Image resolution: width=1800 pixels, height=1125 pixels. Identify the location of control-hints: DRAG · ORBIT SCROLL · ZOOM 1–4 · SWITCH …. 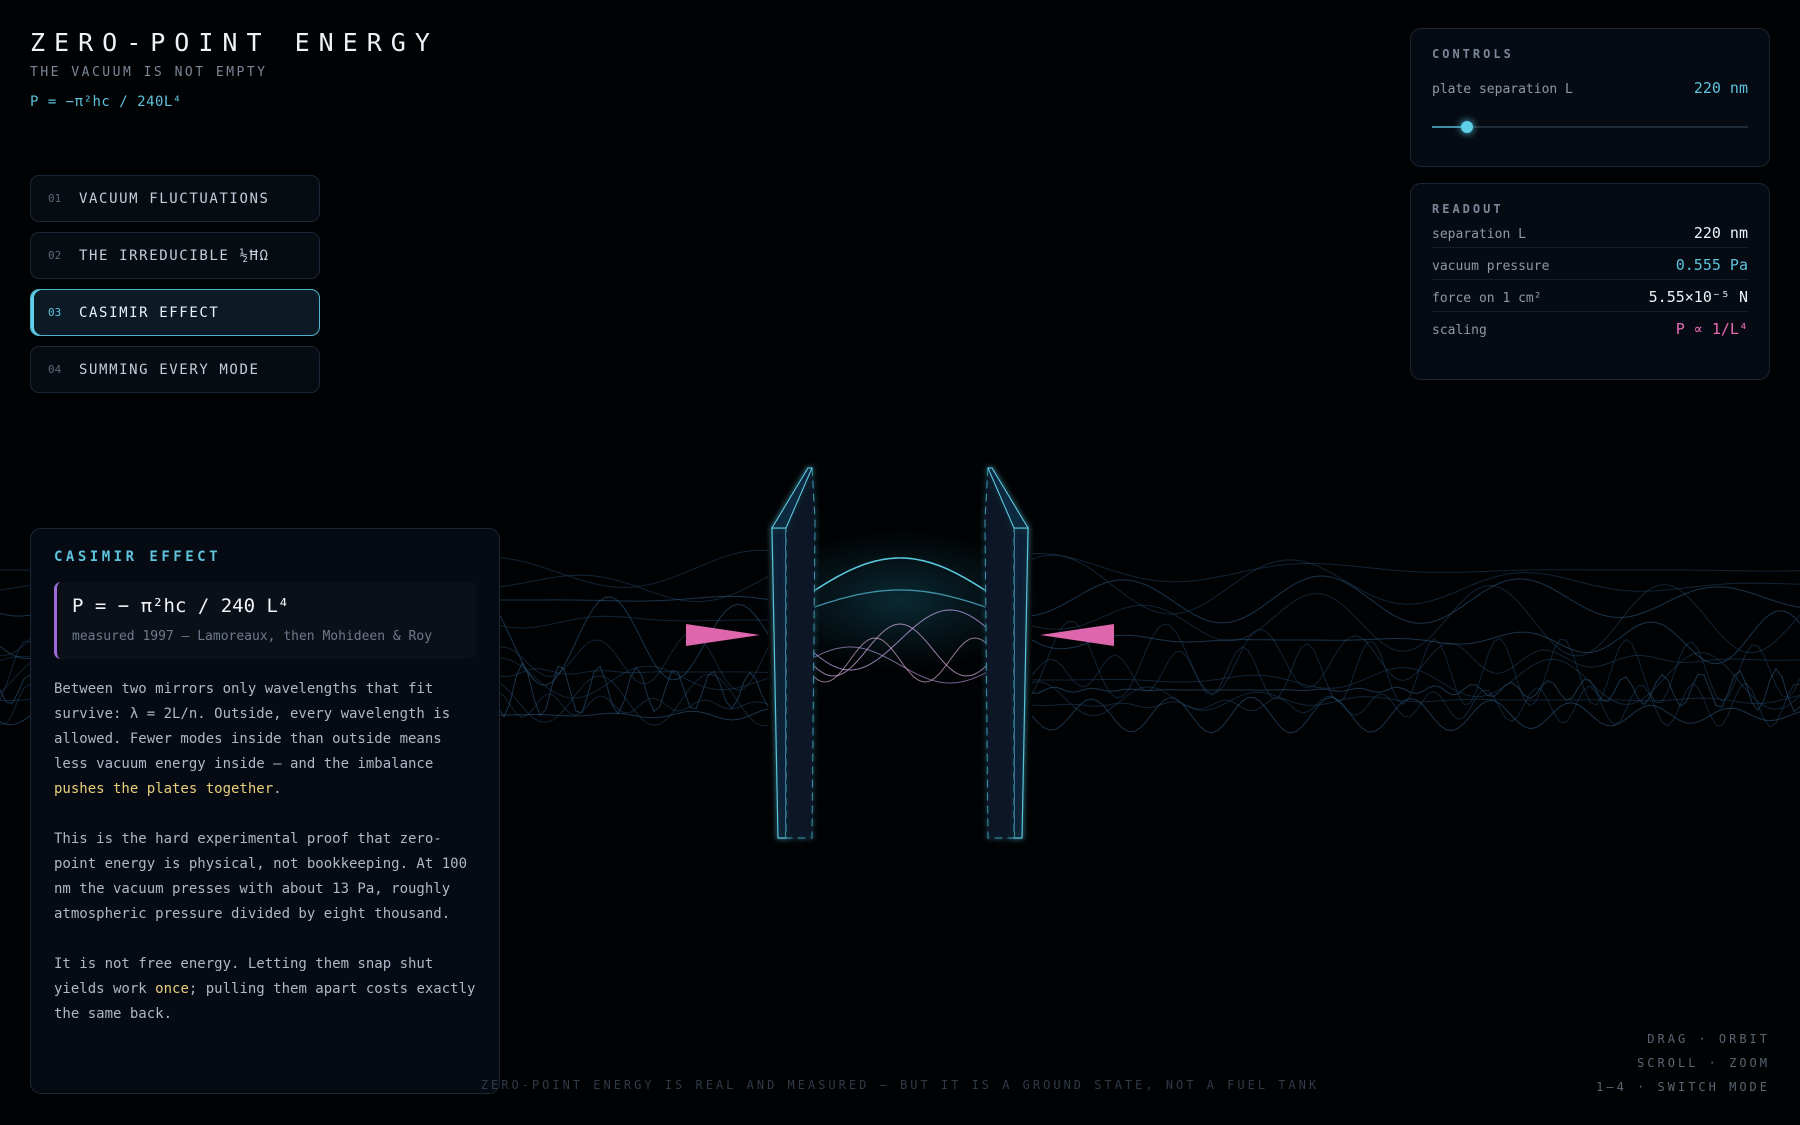
(1683, 1063).